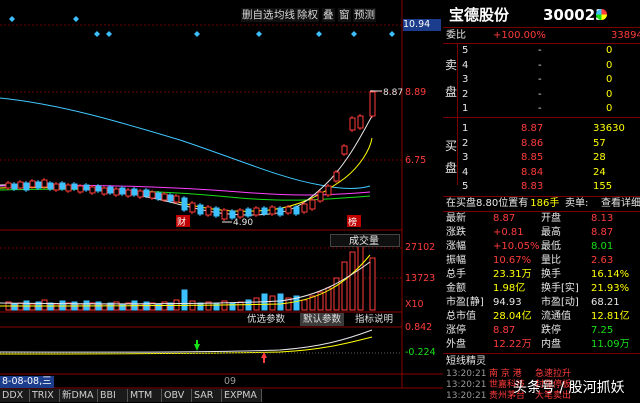 The image size is (640, 403). Describe the element at coordinates (451, 92) in the screenshot. I see `sell-side-label-2: 盘` at that location.